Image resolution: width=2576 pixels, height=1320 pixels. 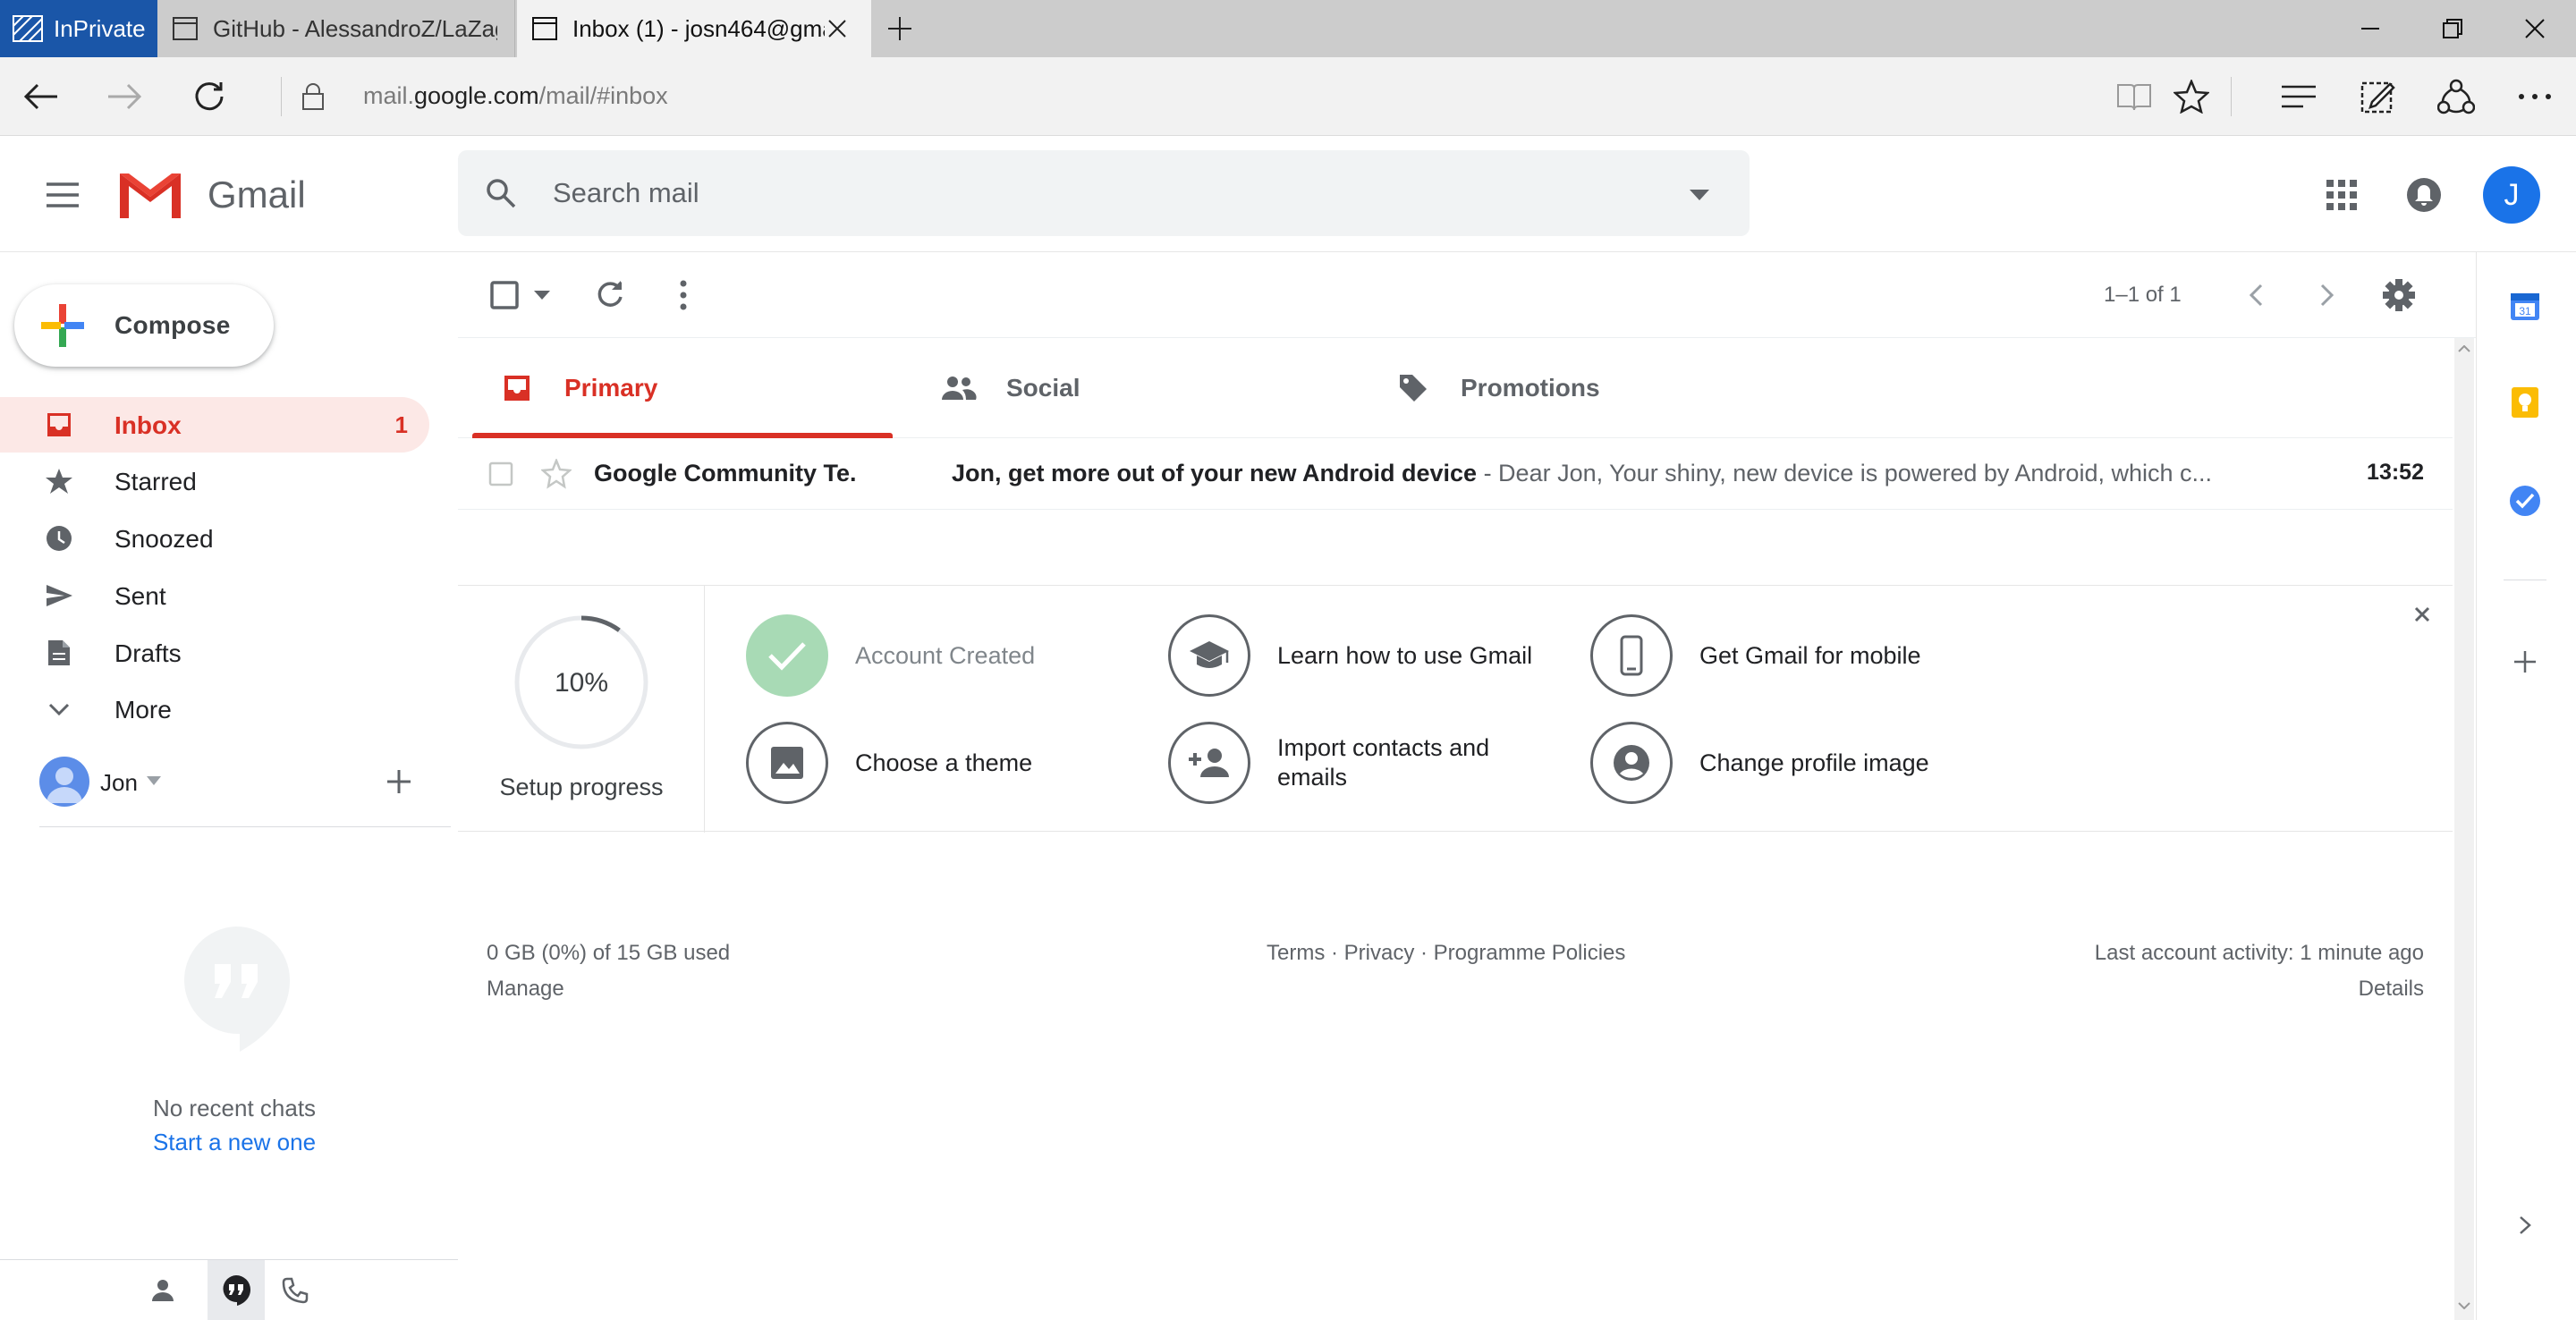 What do you see at coordinates (2259, 953) in the screenshot?
I see `last-activity: Last account activity: 1 minute ago` at bounding box center [2259, 953].